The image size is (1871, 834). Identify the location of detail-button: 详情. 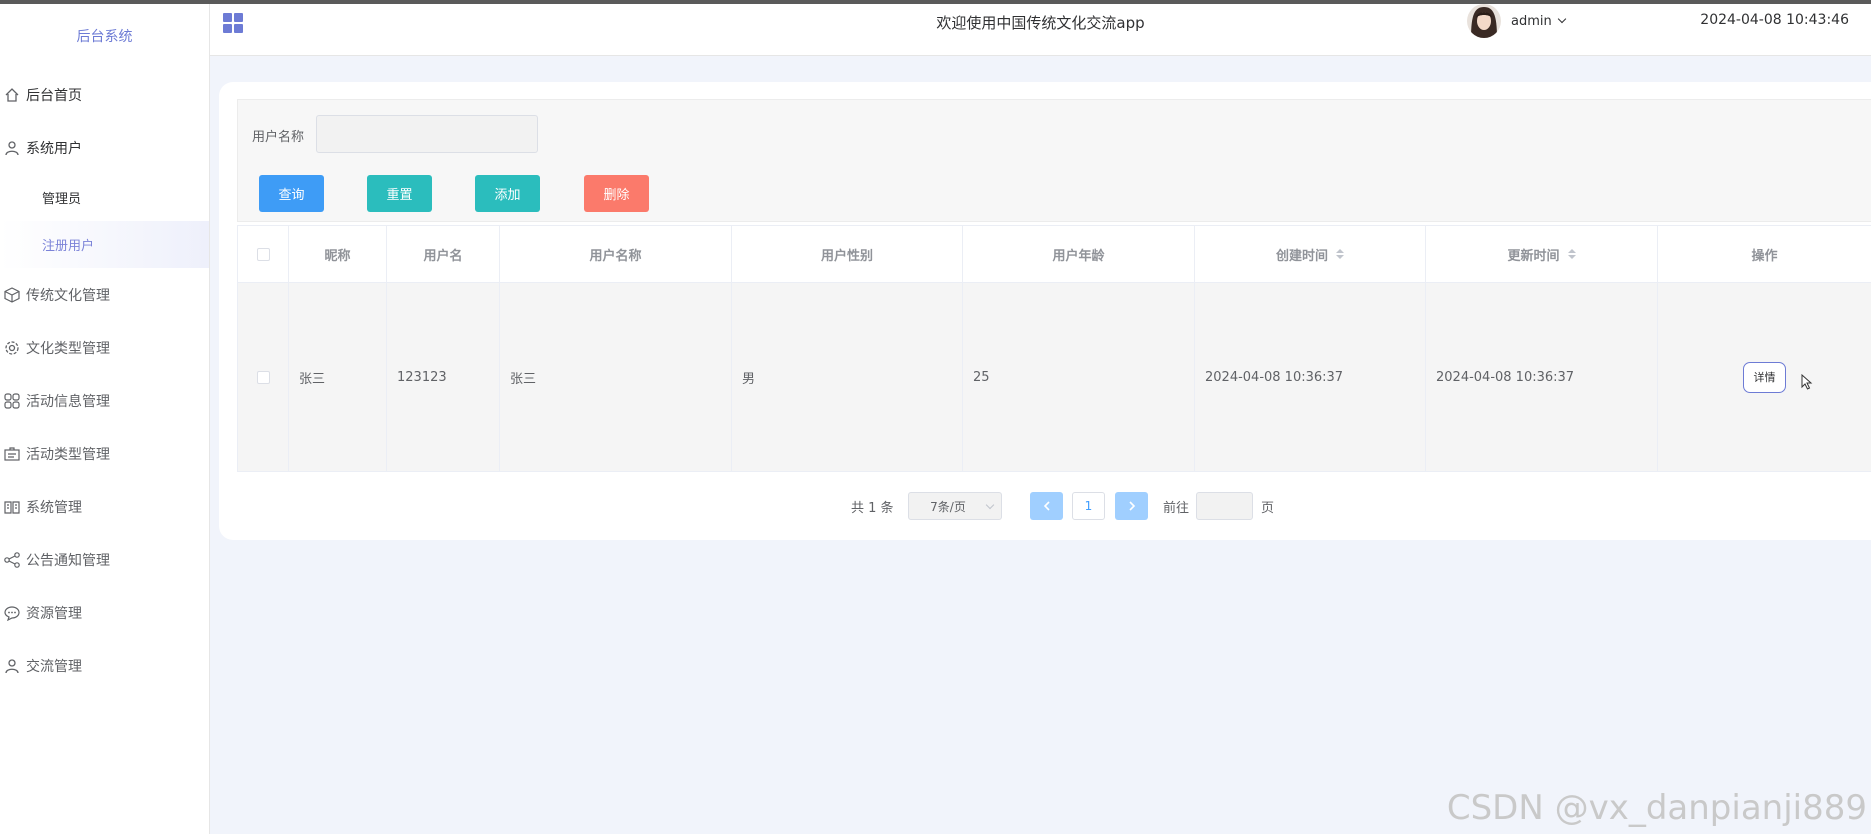
(1764, 377).